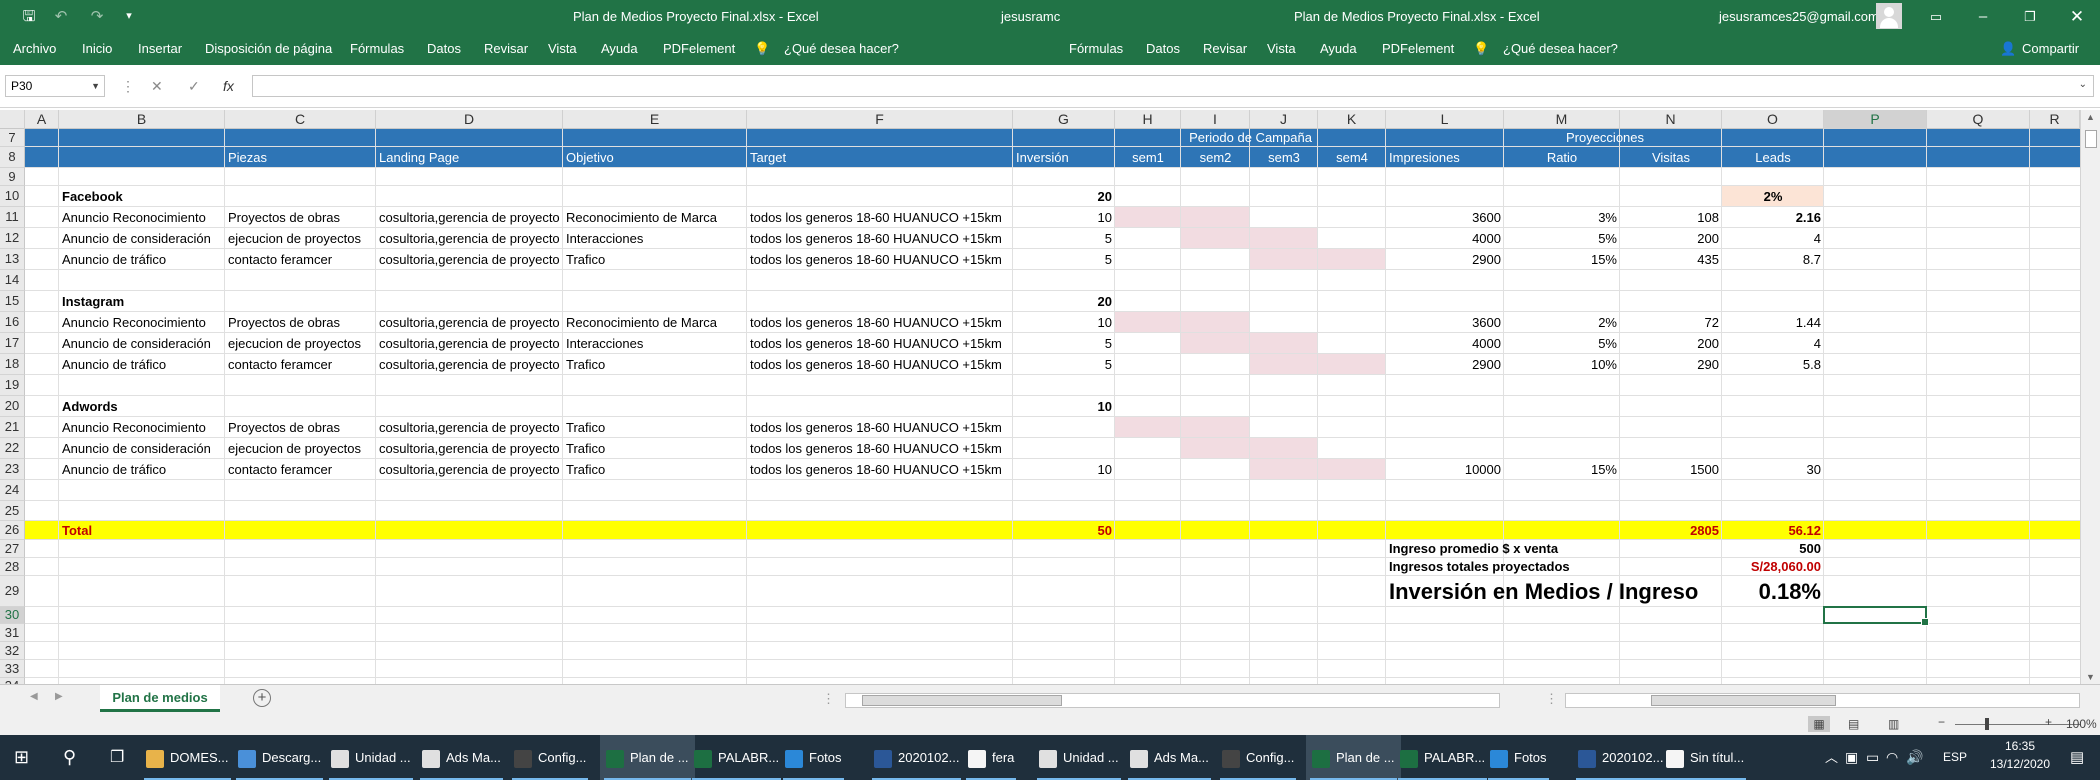 The width and height of the screenshot is (2100, 780). Describe the element at coordinates (12, 343) in the screenshot. I see `row-header-17: 17` at that location.